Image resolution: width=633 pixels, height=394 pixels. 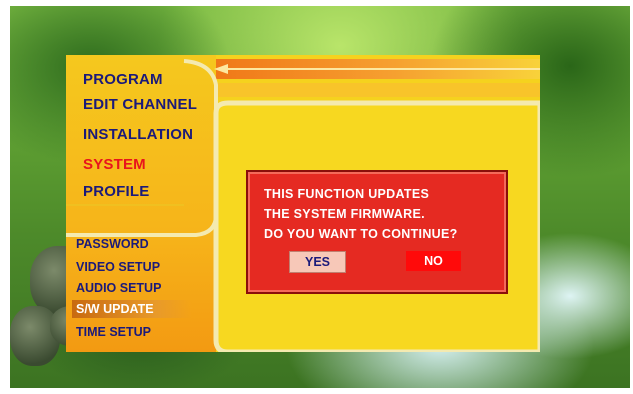 What do you see at coordinates (118, 267) in the screenshot?
I see `submenu-item-video-setup: VIDEO SETUP` at bounding box center [118, 267].